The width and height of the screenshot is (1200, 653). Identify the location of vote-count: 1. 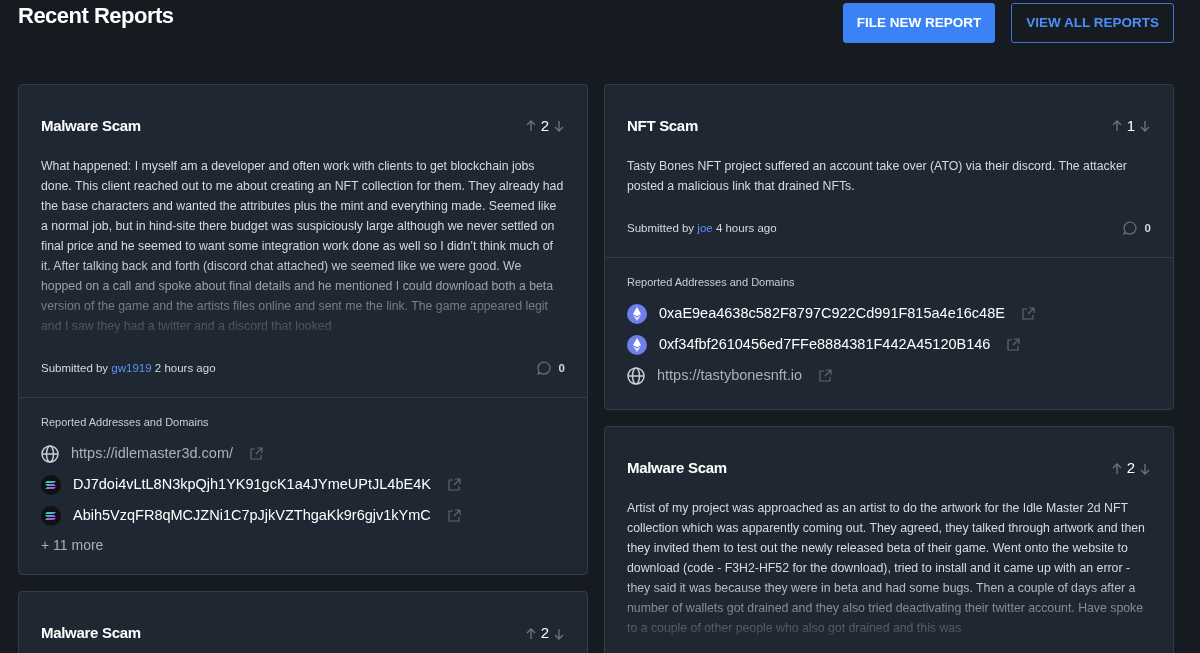
(1130, 126).